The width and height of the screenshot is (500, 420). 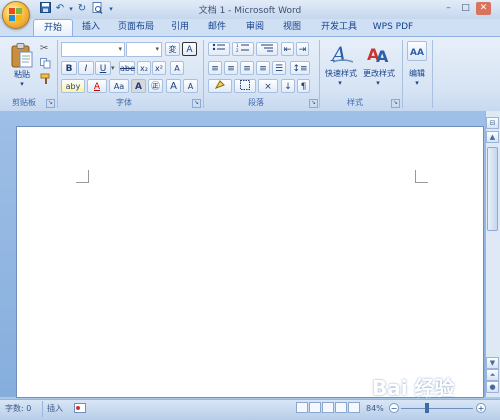 What do you see at coordinates (302, 407) in the screenshot?
I see `print-layout-view-icon` at bounding box center [302, 407].